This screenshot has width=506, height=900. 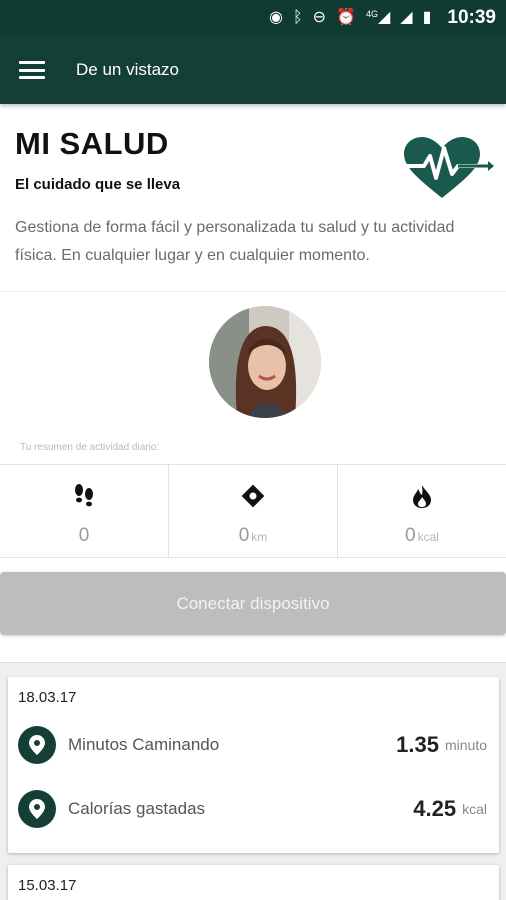 I want to click on heart-pulse-icon, so click(x=448, y=167).